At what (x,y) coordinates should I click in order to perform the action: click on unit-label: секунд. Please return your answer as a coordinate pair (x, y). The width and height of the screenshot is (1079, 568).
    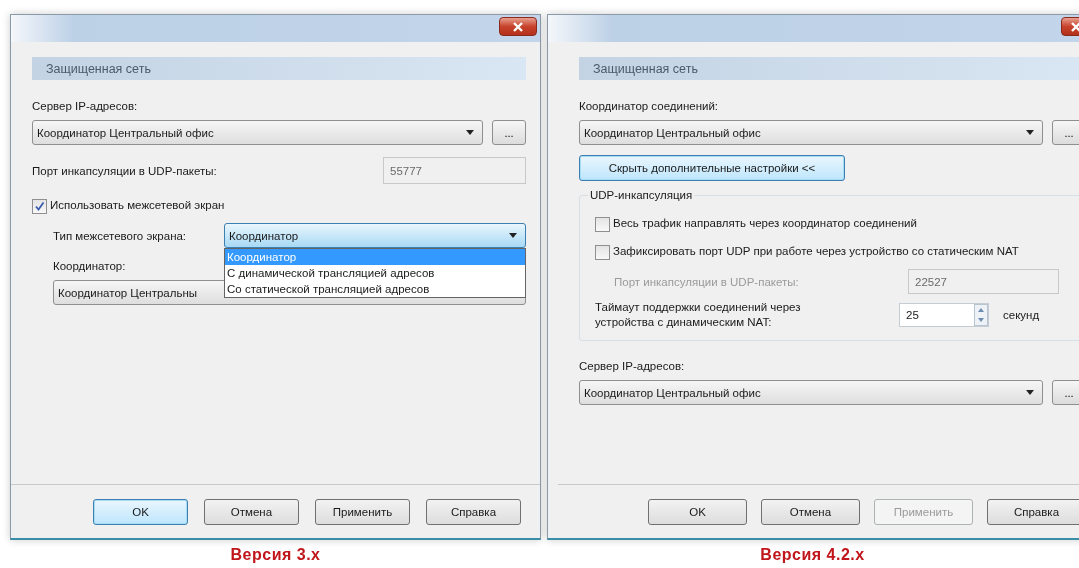
    Looking at the image, I should click on (1021, 315).